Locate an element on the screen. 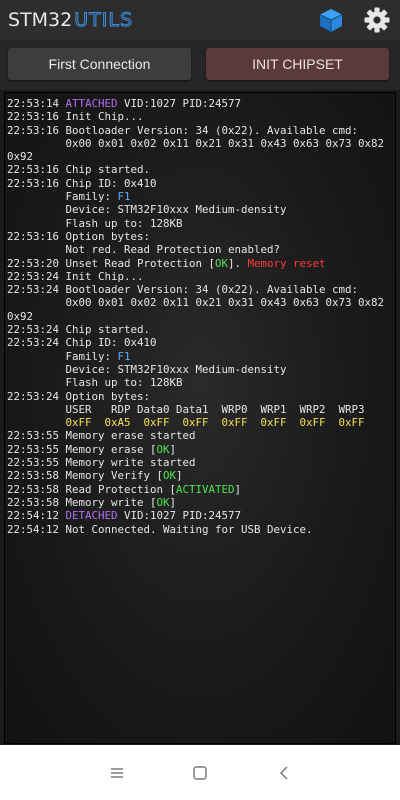 Image resolution: width=400 pixels, height=800 pixels. log-segment: Not red. Read Protection enabled? is located at coordinates (144, 250).